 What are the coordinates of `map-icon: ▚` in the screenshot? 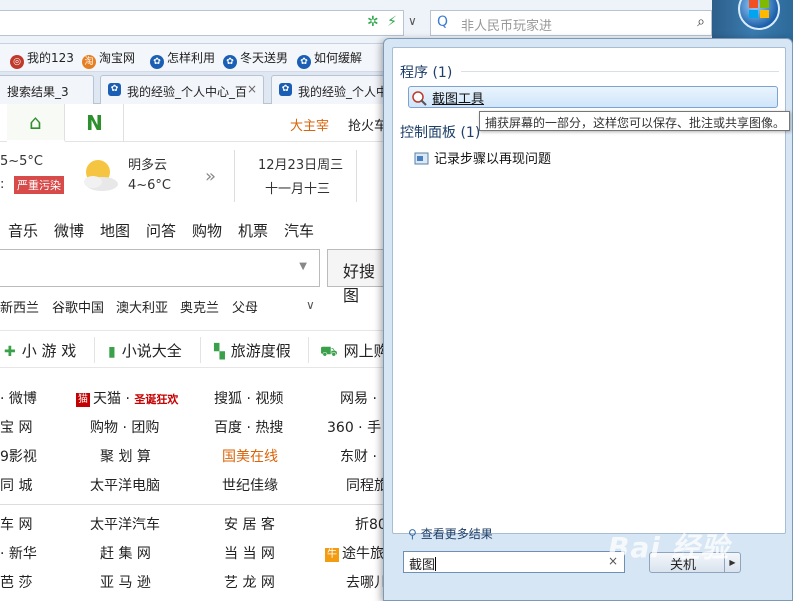 It's located at (219, 352).